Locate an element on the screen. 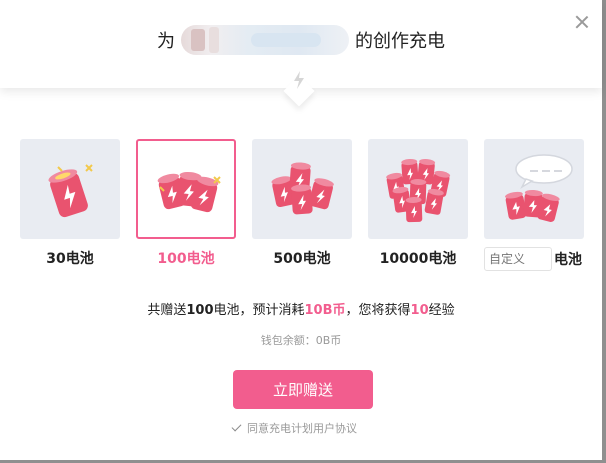 The height and width of the screenshot is (463, 606). dialog-title: 为 的创作充电 is located at coordinates (301, 40).